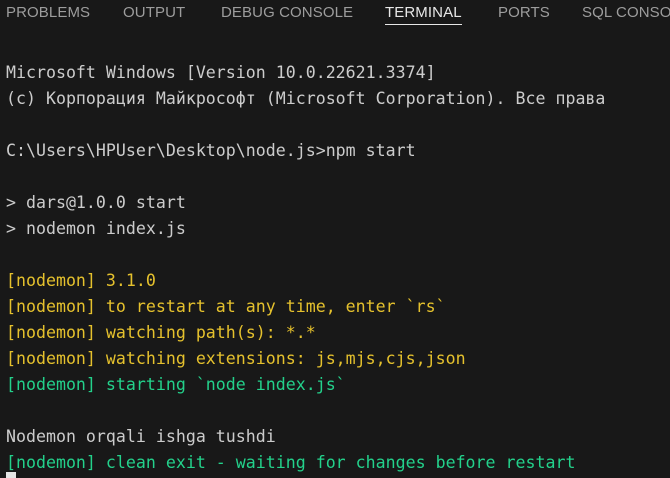 The height and width of the screenshot is (478, 670). What do you see at coordinates (81, 280) in the screenshot?
I see `terminal-line: [nodemon] 3.1.0` at bounding box center [81, 280].